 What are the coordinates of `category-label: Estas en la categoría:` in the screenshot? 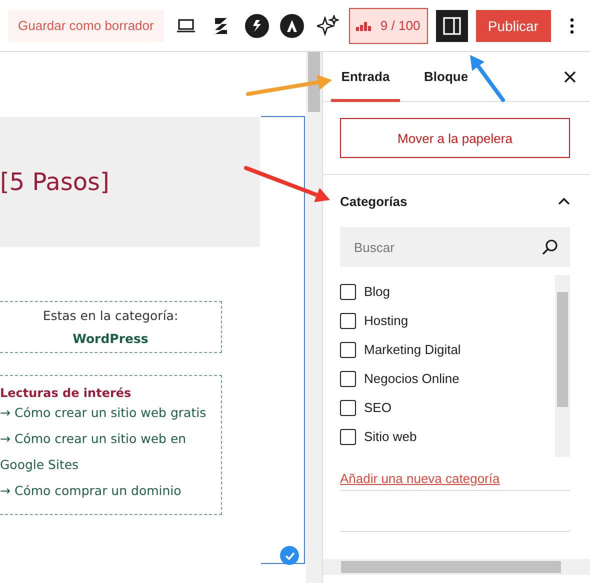 It's located at (111, 315).